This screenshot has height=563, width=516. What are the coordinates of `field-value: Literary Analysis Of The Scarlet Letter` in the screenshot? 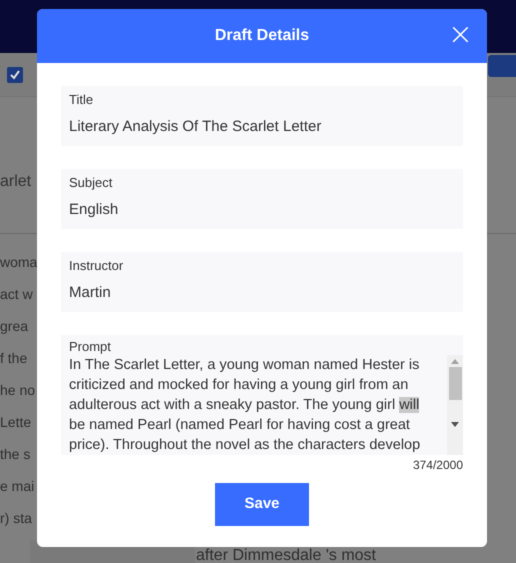 It's located at (195, 127).